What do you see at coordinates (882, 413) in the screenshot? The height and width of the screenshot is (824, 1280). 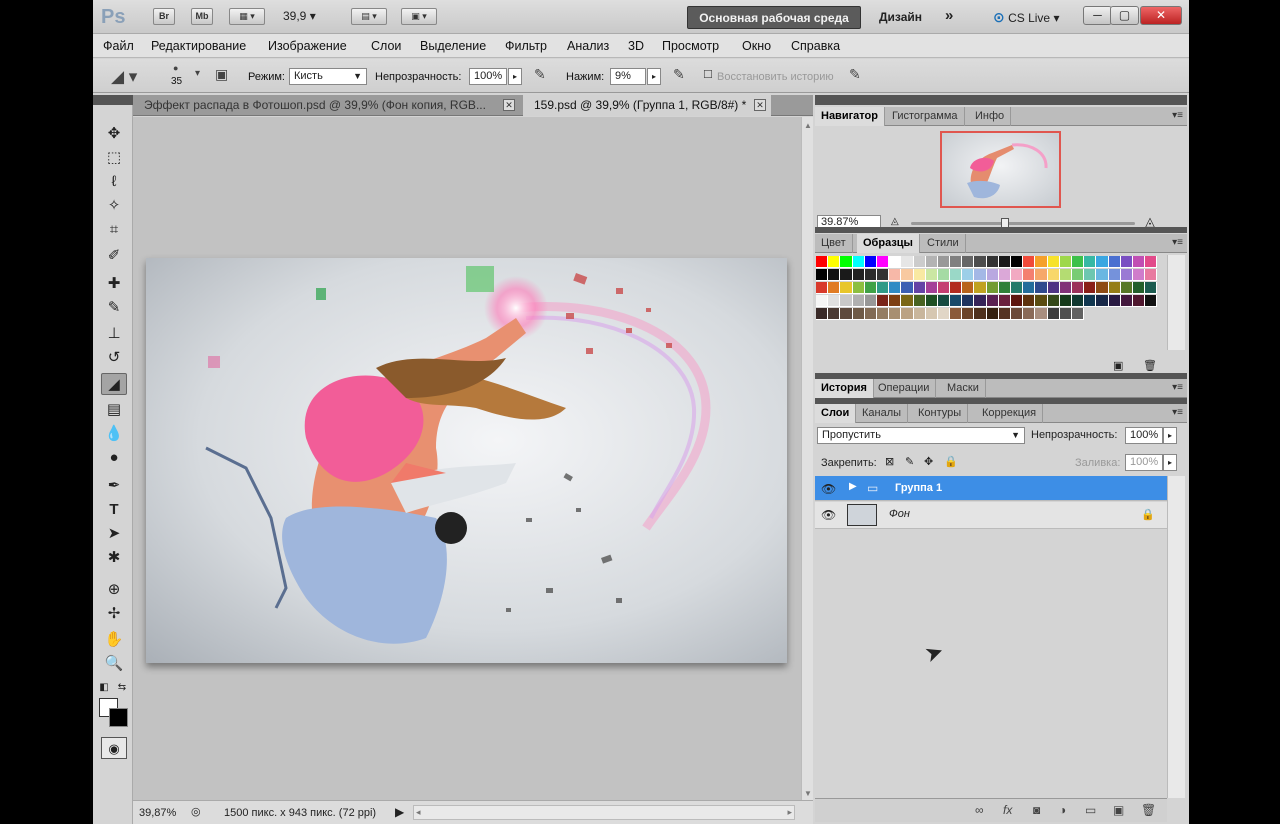 I see `tab-channels: Каналы` at bounding box center [882, 413].